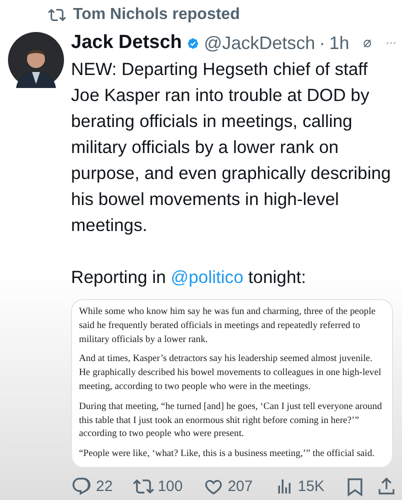 The image size is (402, 500). What do you see at coordinates (126, 43) in the screenshot?
I see `author-name: Jack Detsch` at bounding box center [126, 43].